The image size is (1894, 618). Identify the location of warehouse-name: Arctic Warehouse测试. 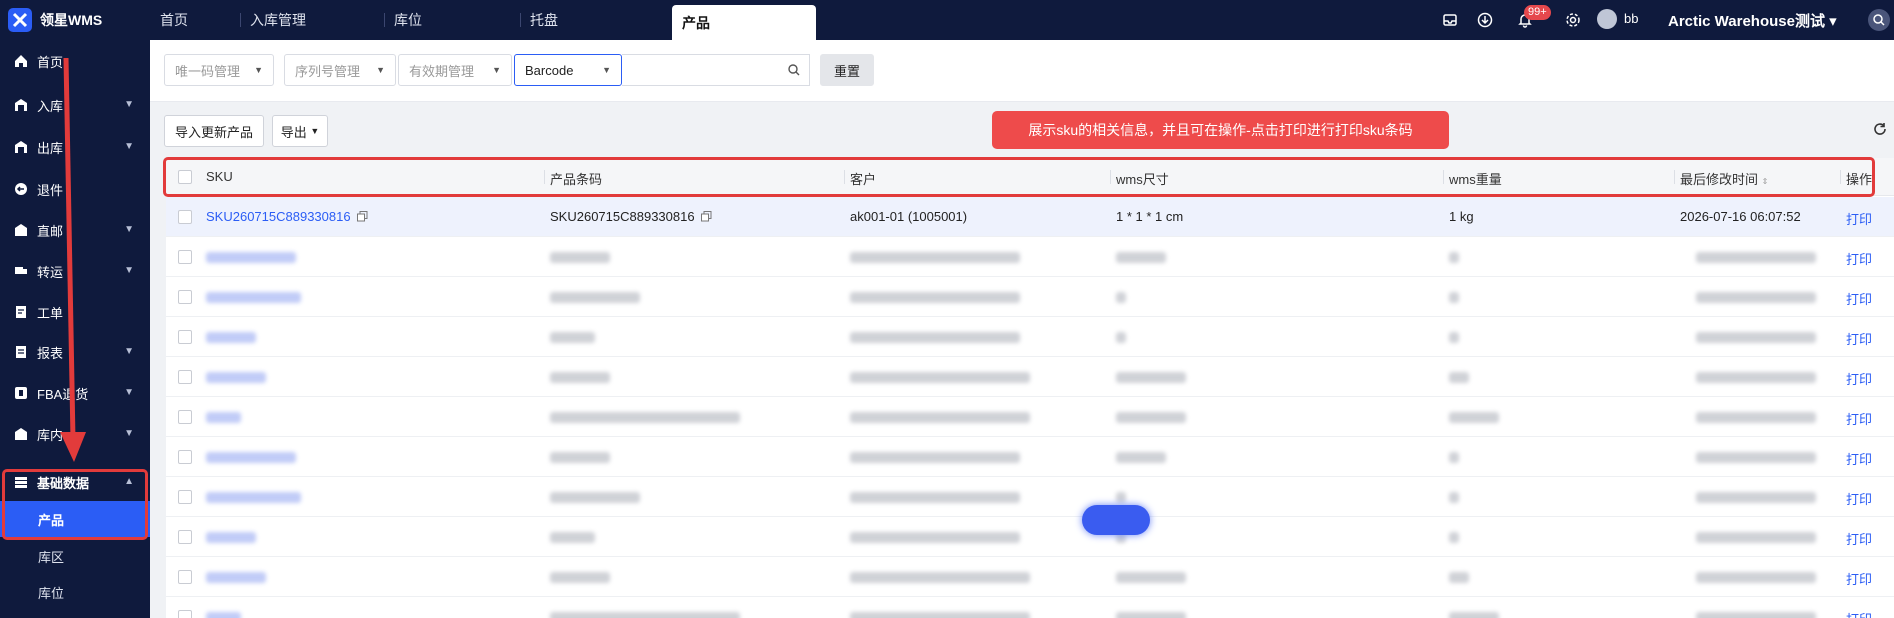
(1746, 21).